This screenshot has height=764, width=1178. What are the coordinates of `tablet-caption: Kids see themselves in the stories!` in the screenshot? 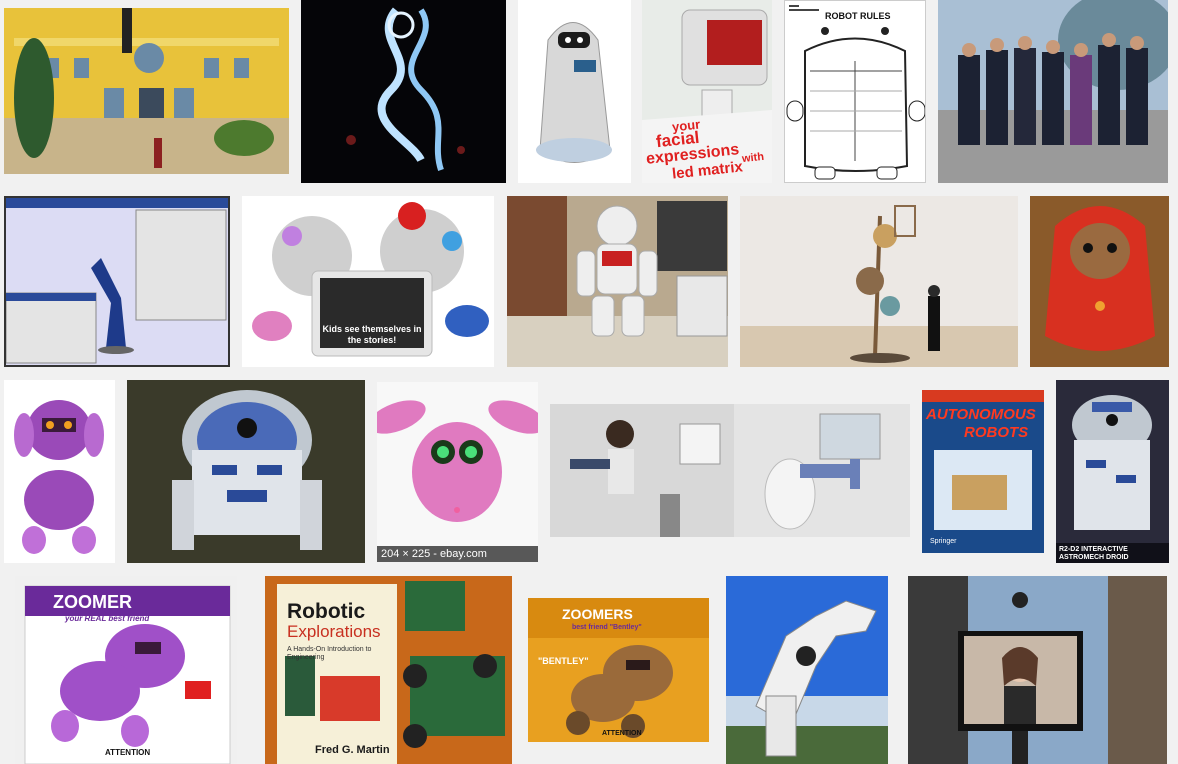 It's located at (372, 334).